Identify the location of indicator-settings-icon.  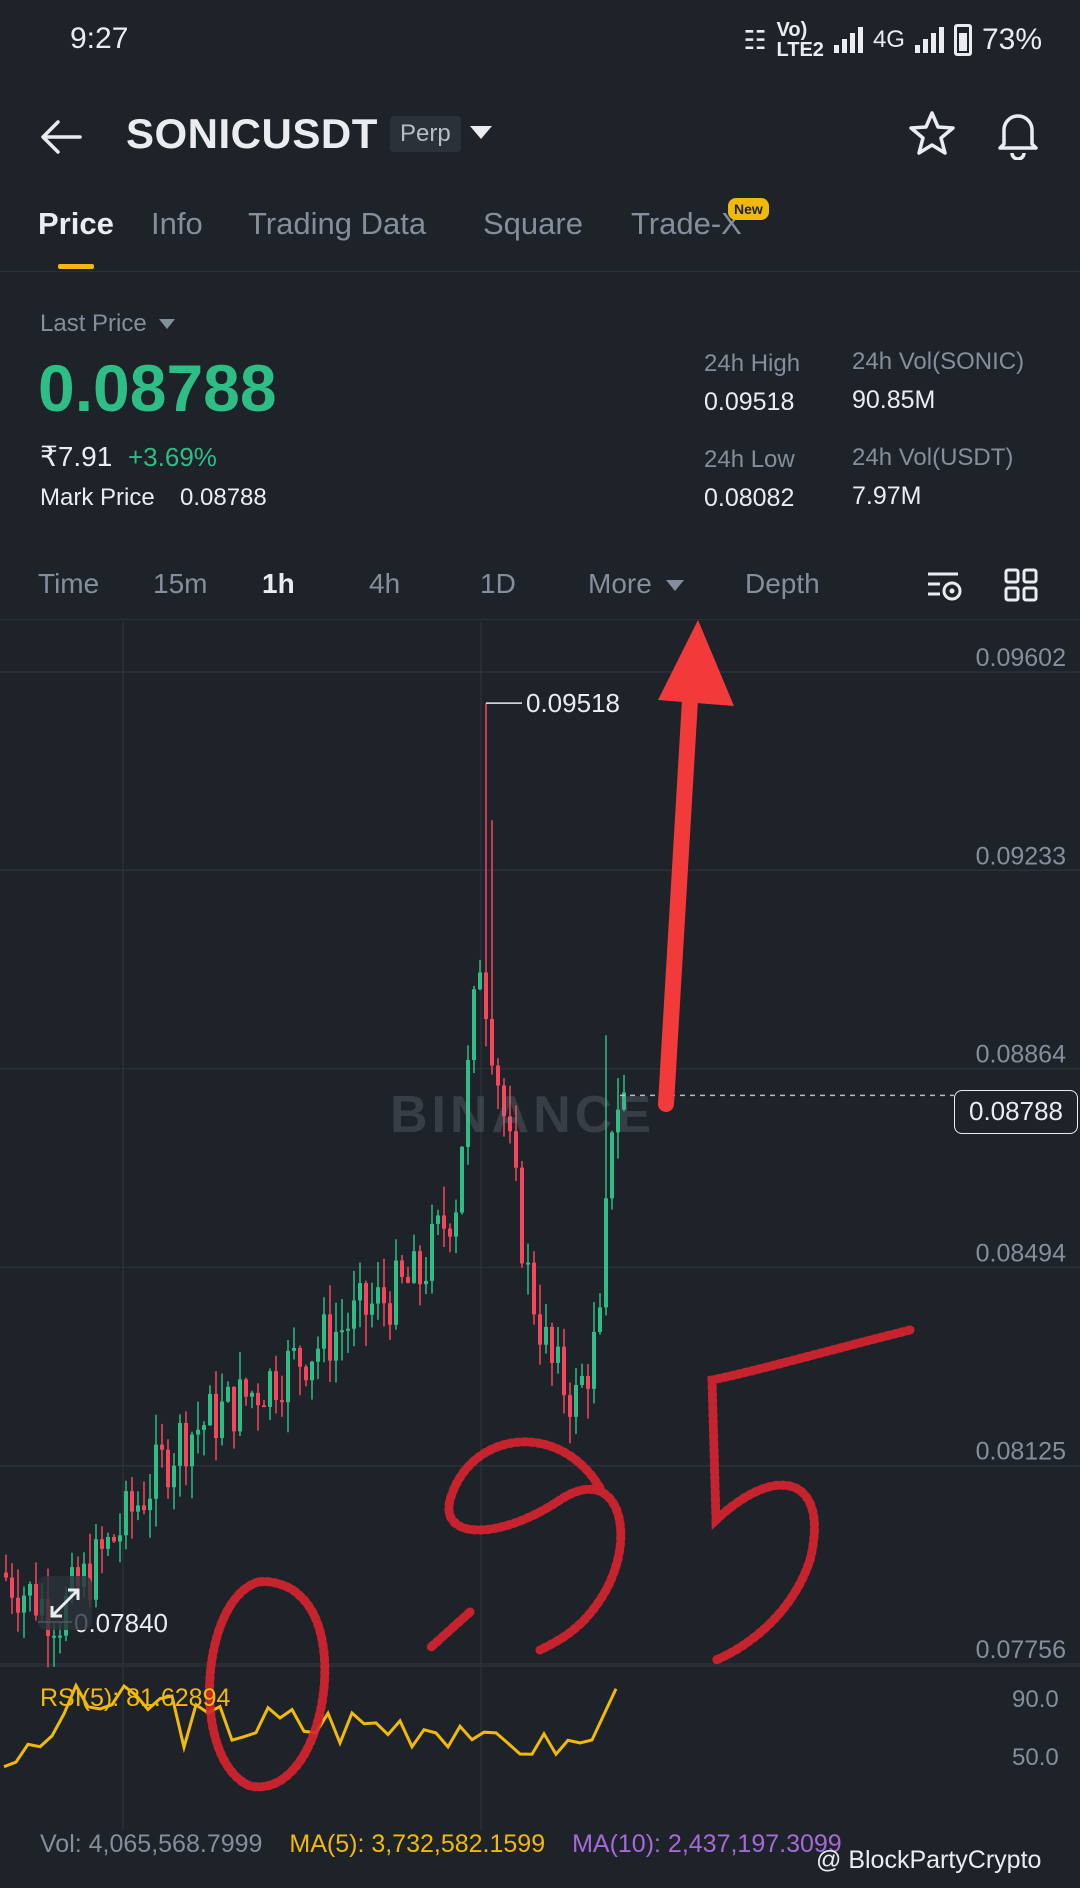
(945, 585).